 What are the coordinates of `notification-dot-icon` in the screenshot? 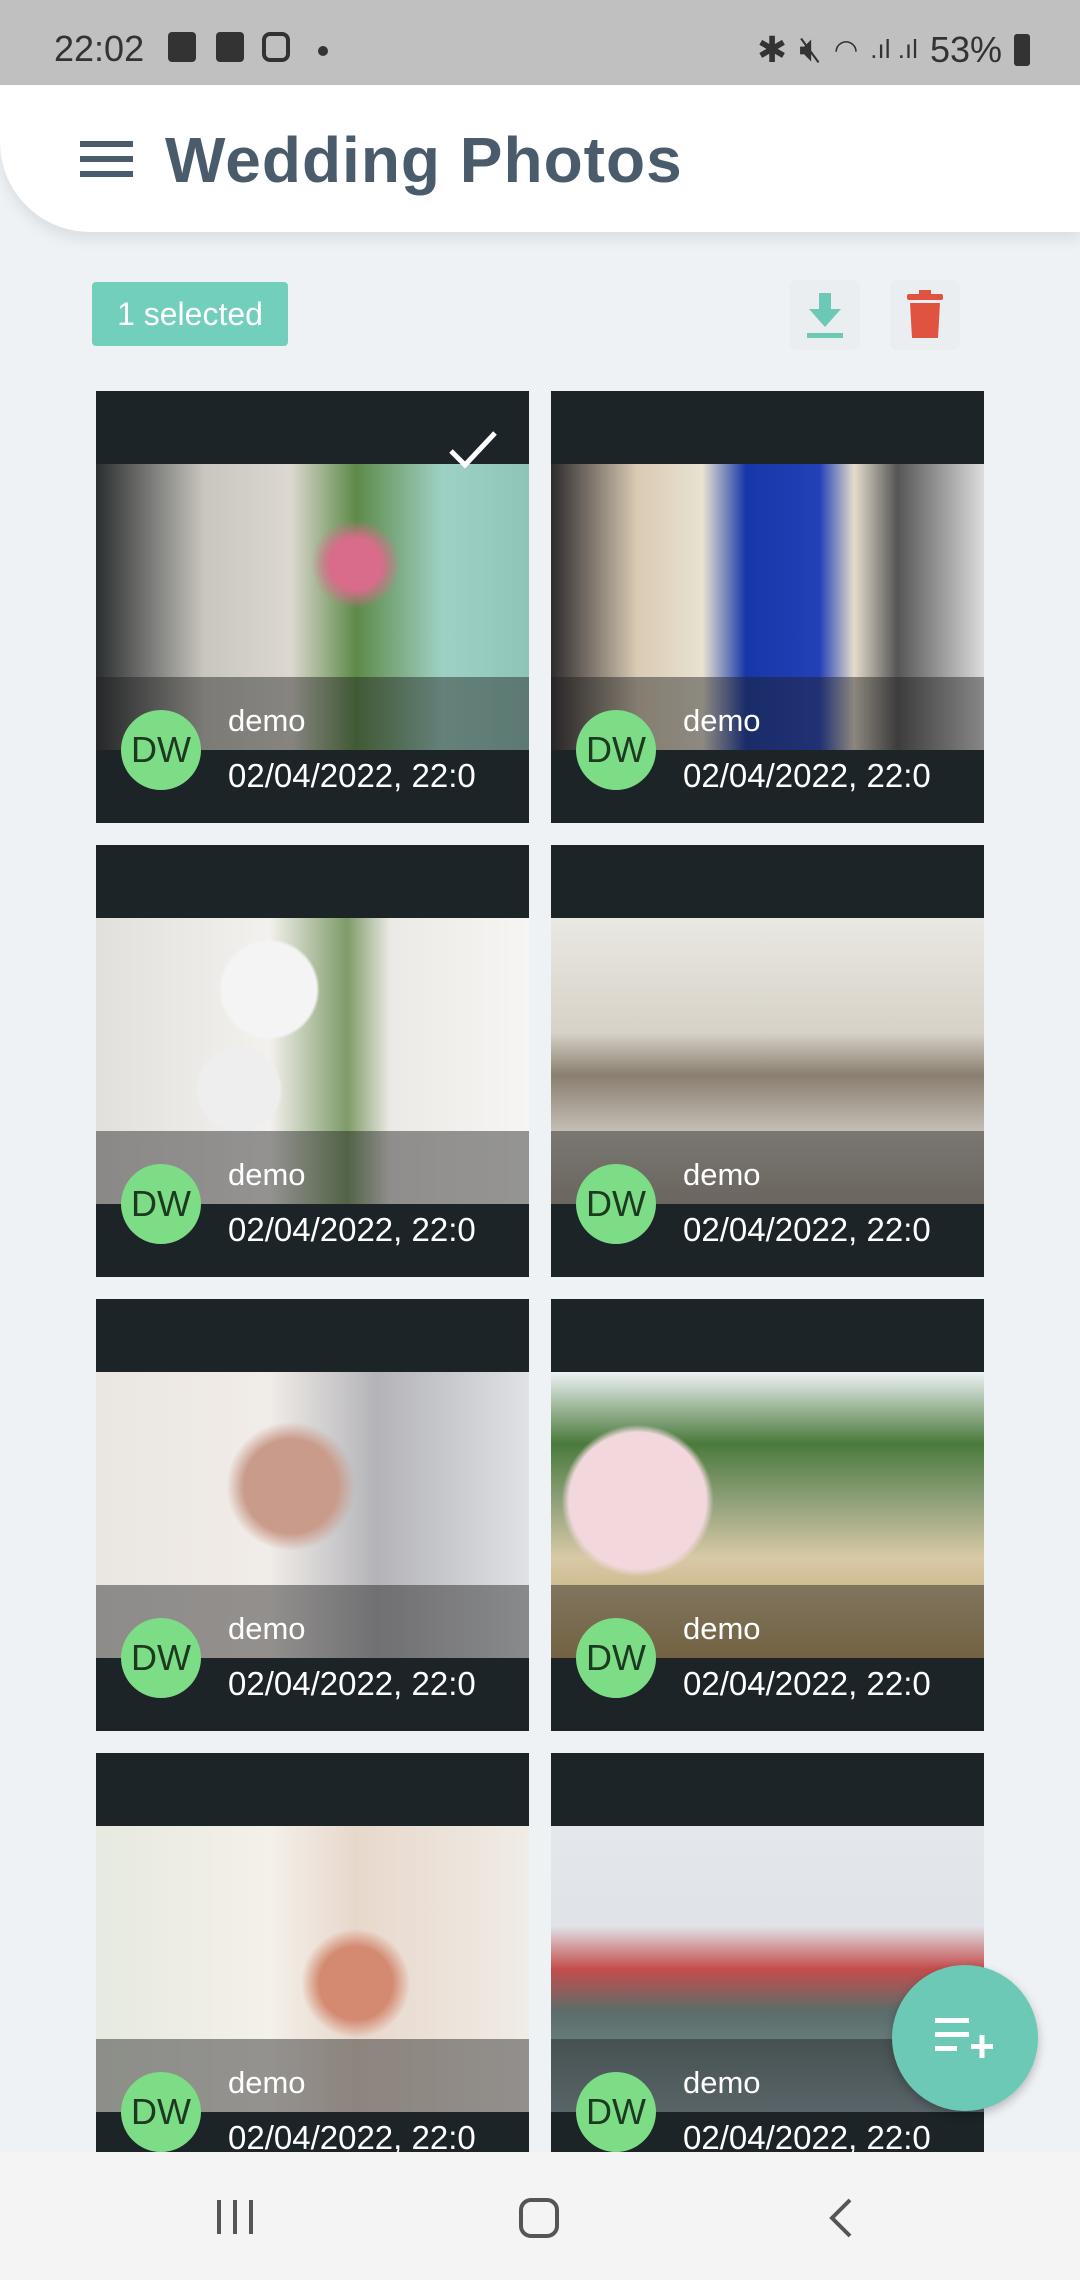 It's located at (323, 51).